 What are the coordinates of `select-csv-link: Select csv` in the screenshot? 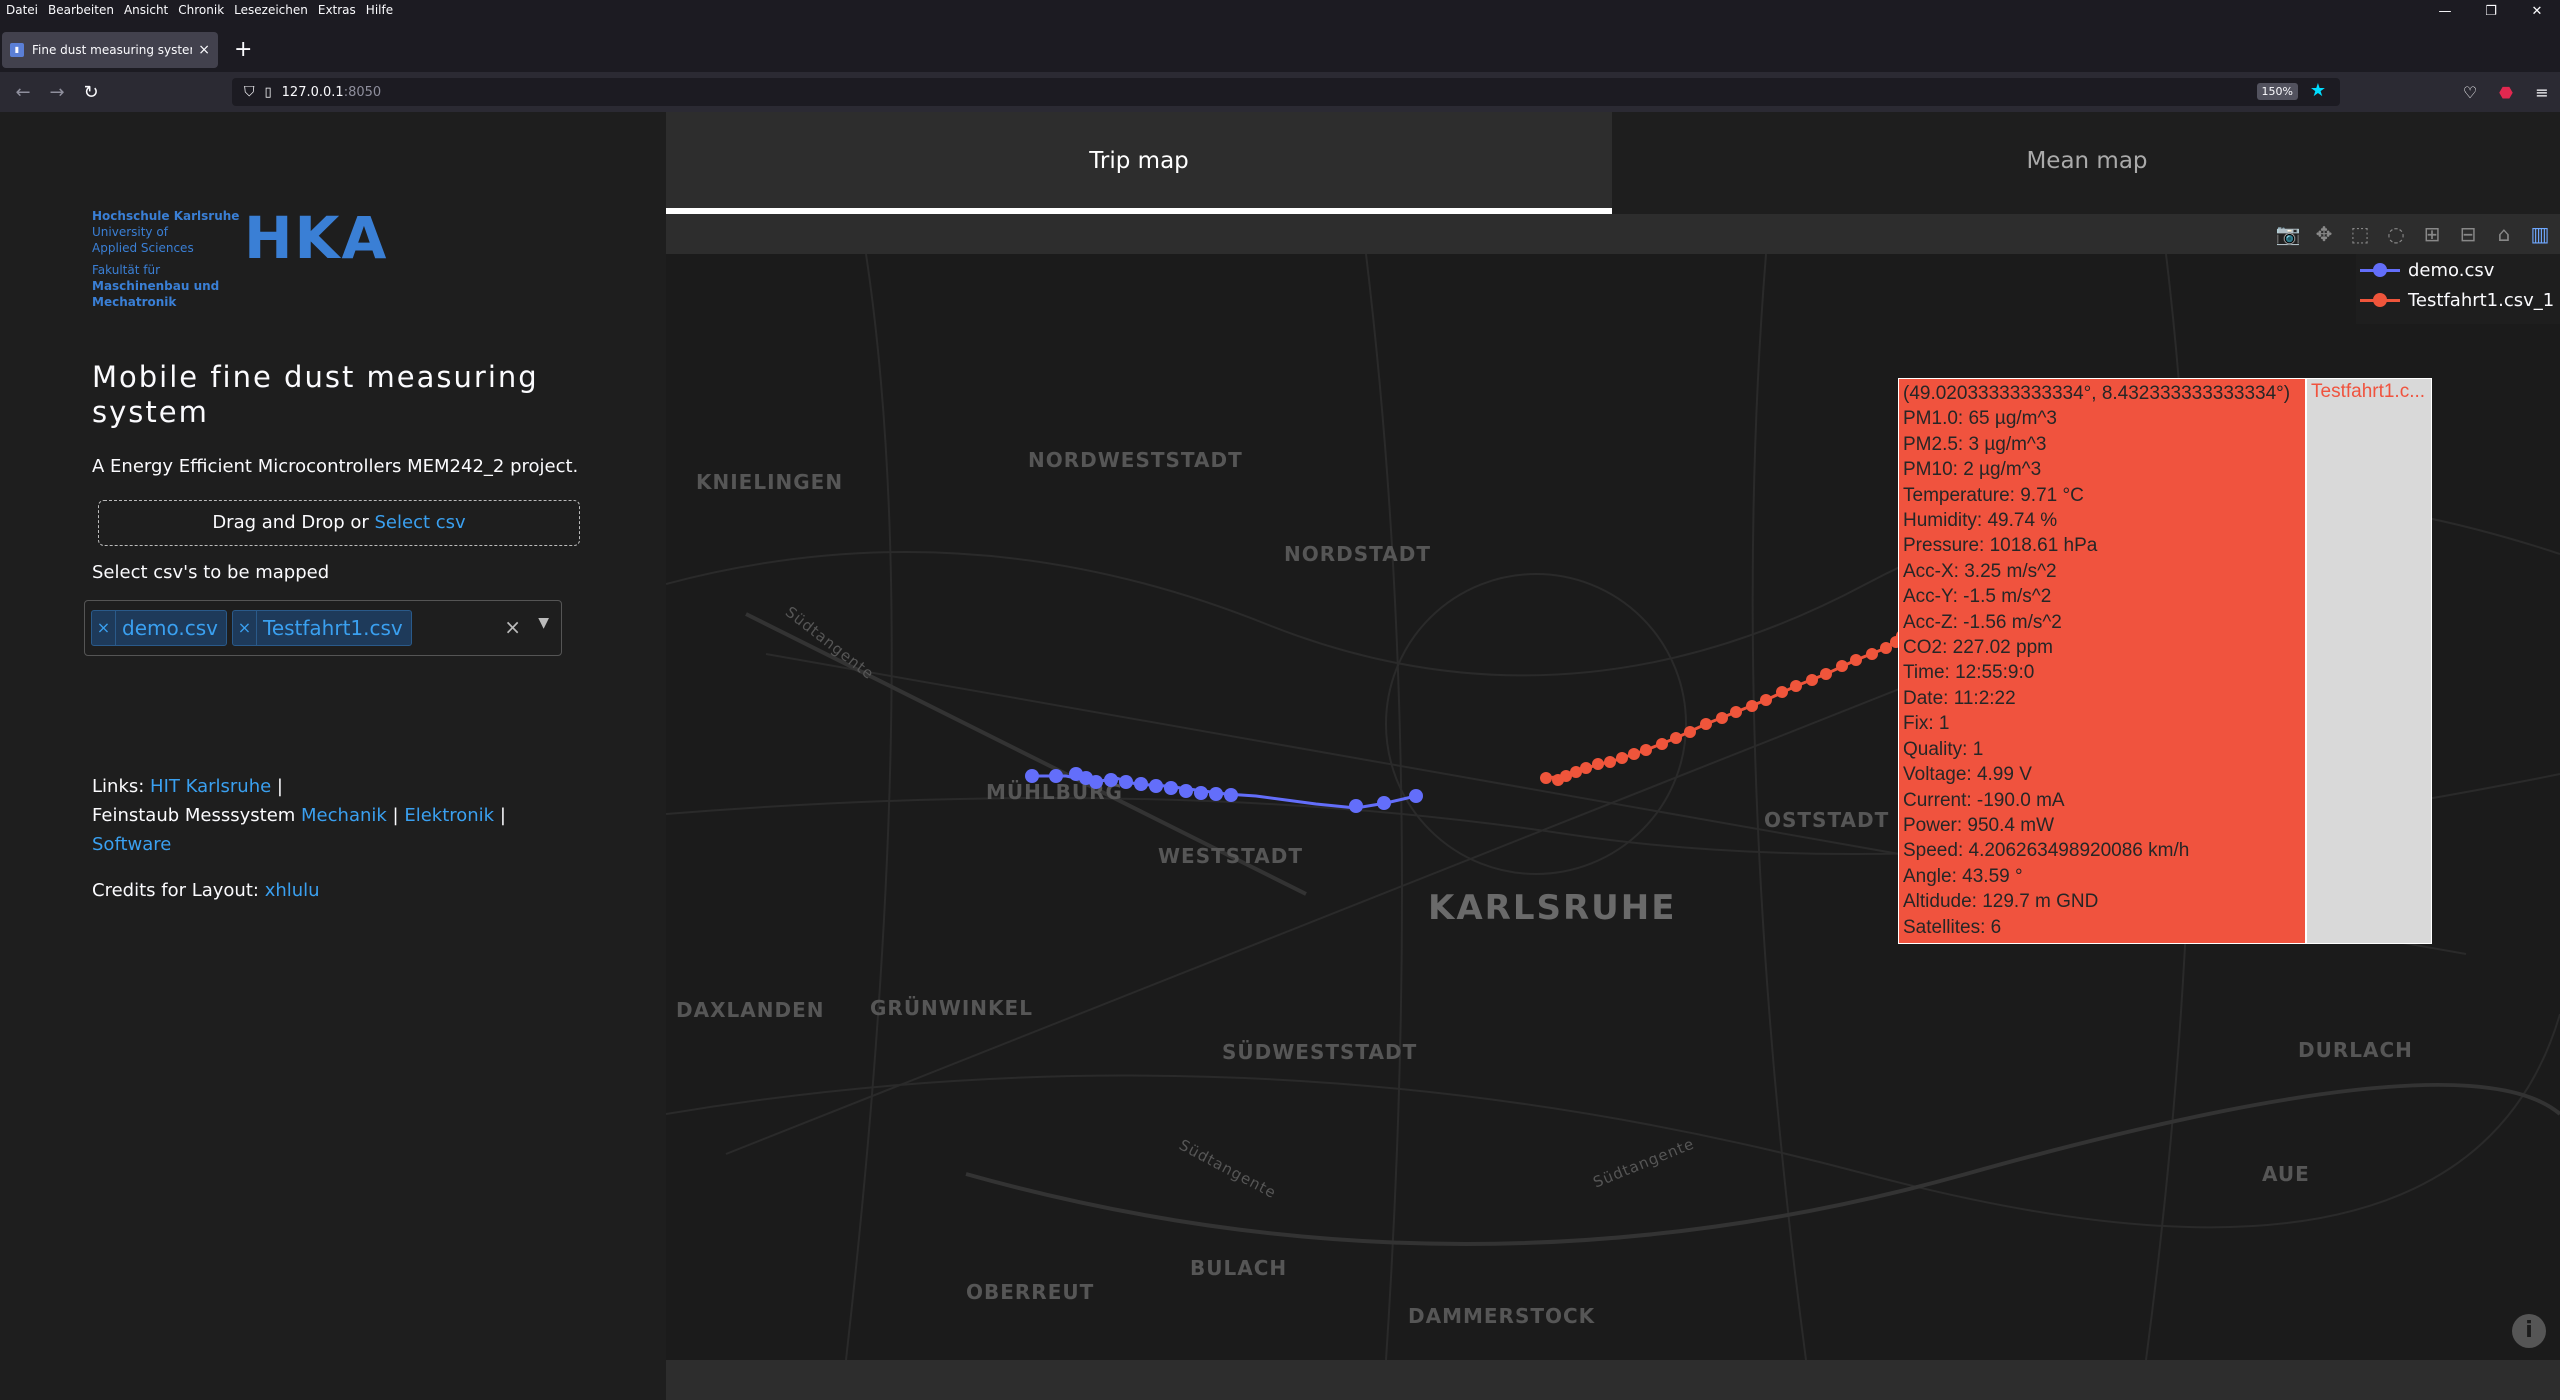 It's located at (420, 522).